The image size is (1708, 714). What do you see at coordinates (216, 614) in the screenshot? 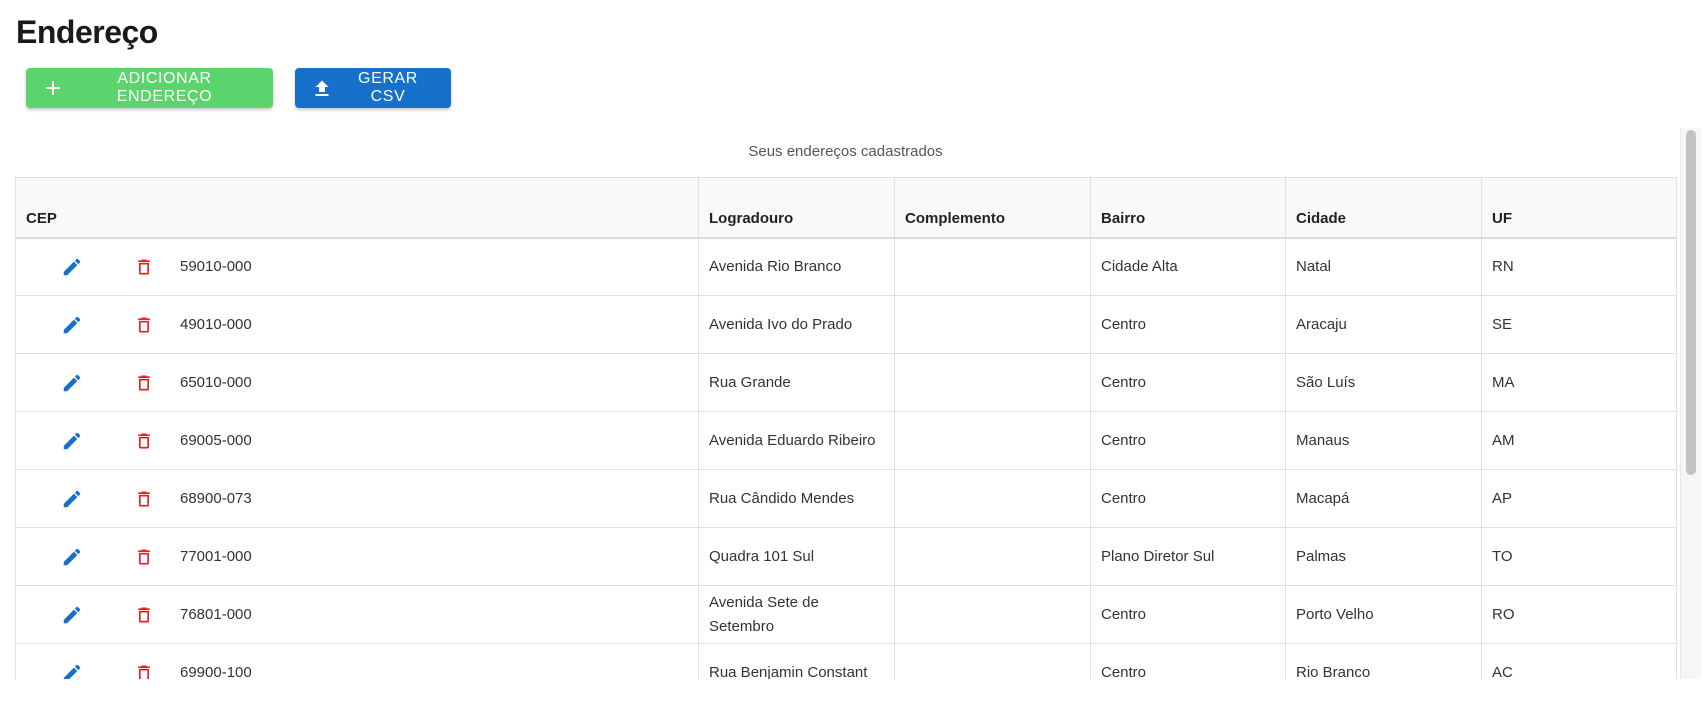
I see `cep-value: 76801-000` at bounding box center [216, 614].